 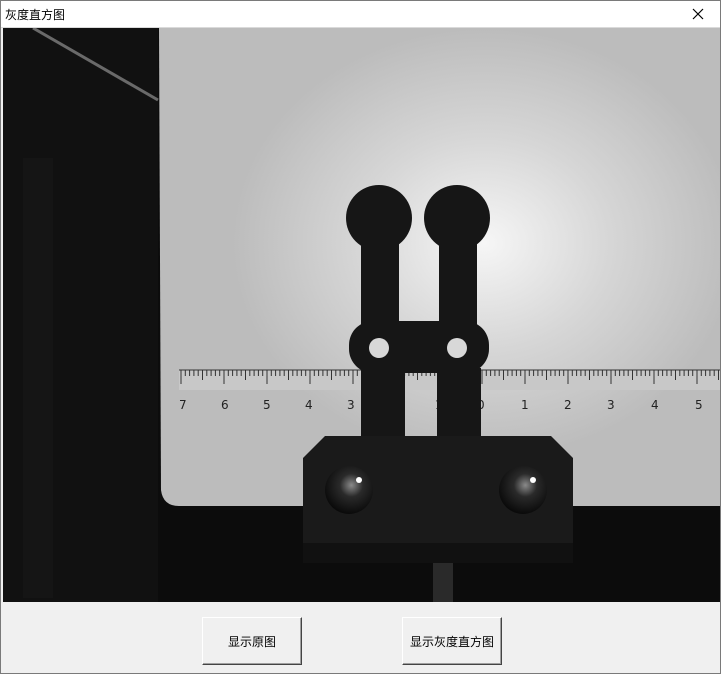 What do you see at coordinates (35, 15) in the screenshot?
I see `window-title: 灰度直方图` at bounding box center [35, 15].